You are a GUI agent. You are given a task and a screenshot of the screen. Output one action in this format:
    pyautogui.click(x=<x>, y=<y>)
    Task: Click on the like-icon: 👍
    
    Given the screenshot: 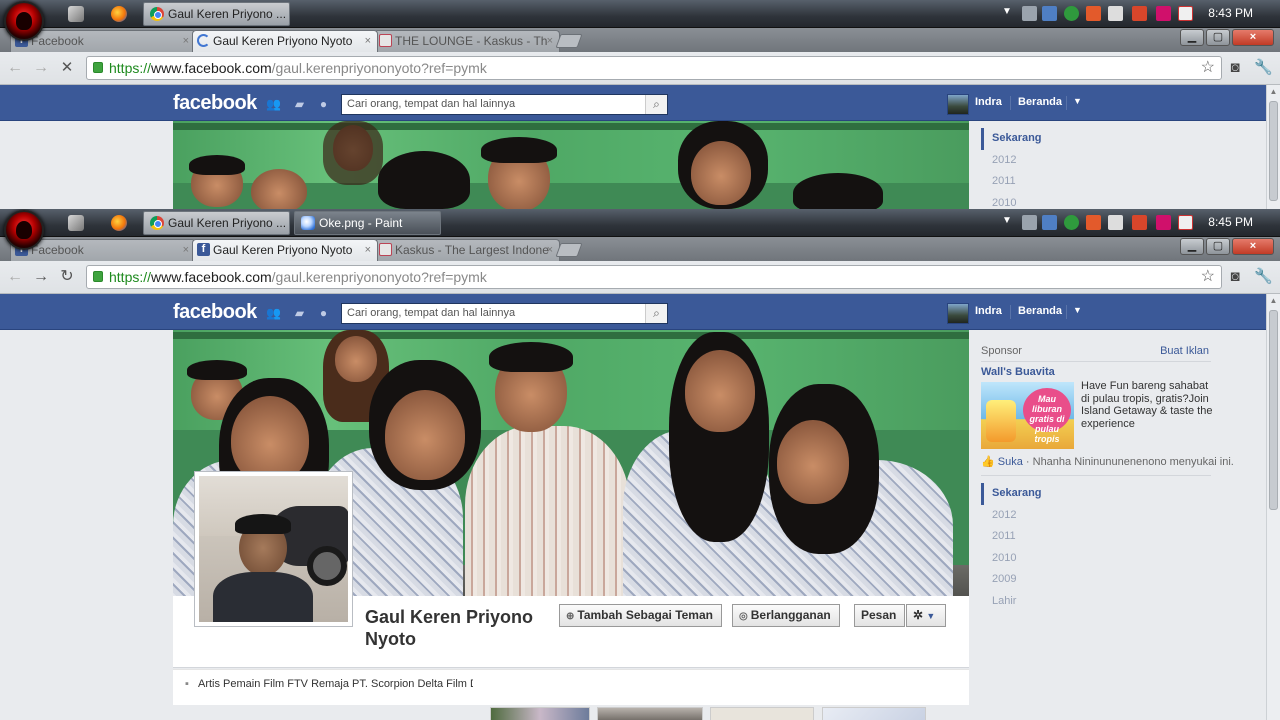 What is the action you would take?
    pyautogui.click(x=988, y=462)
    